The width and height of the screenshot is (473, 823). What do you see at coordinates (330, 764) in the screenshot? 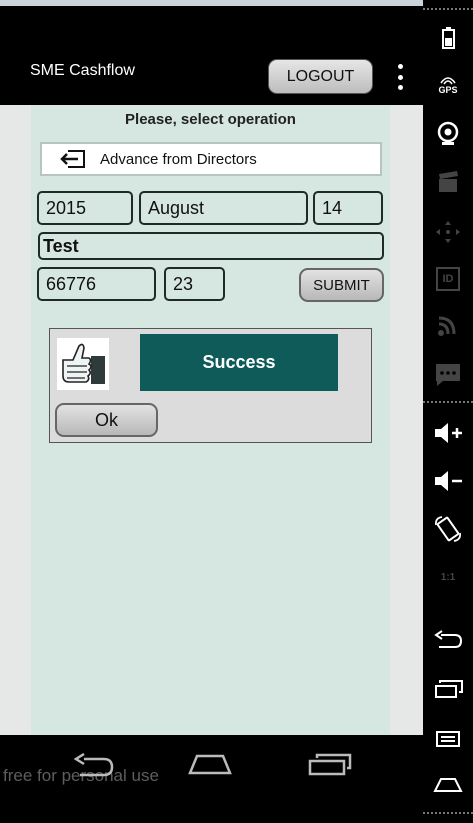
I see `recent-apps-icon` at bounding box center [330, 764].